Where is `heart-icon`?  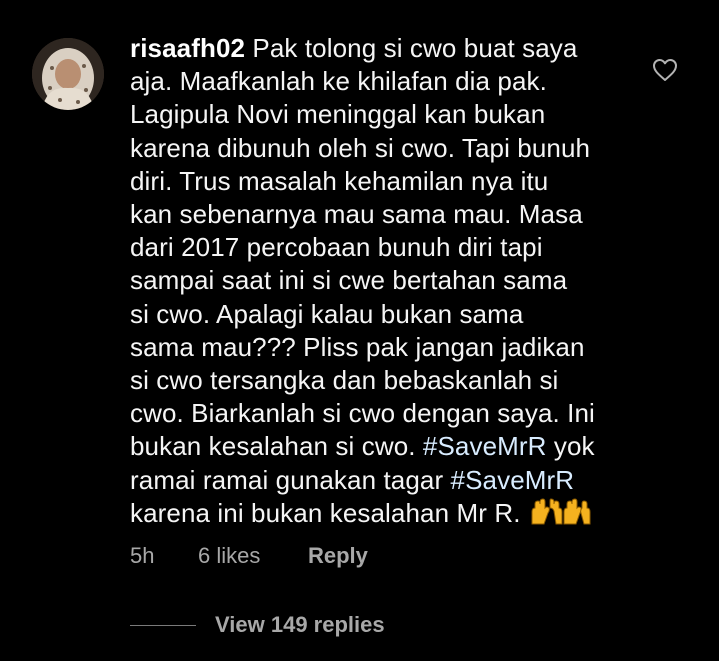 heart-icon is located at coordinates (665, 70).